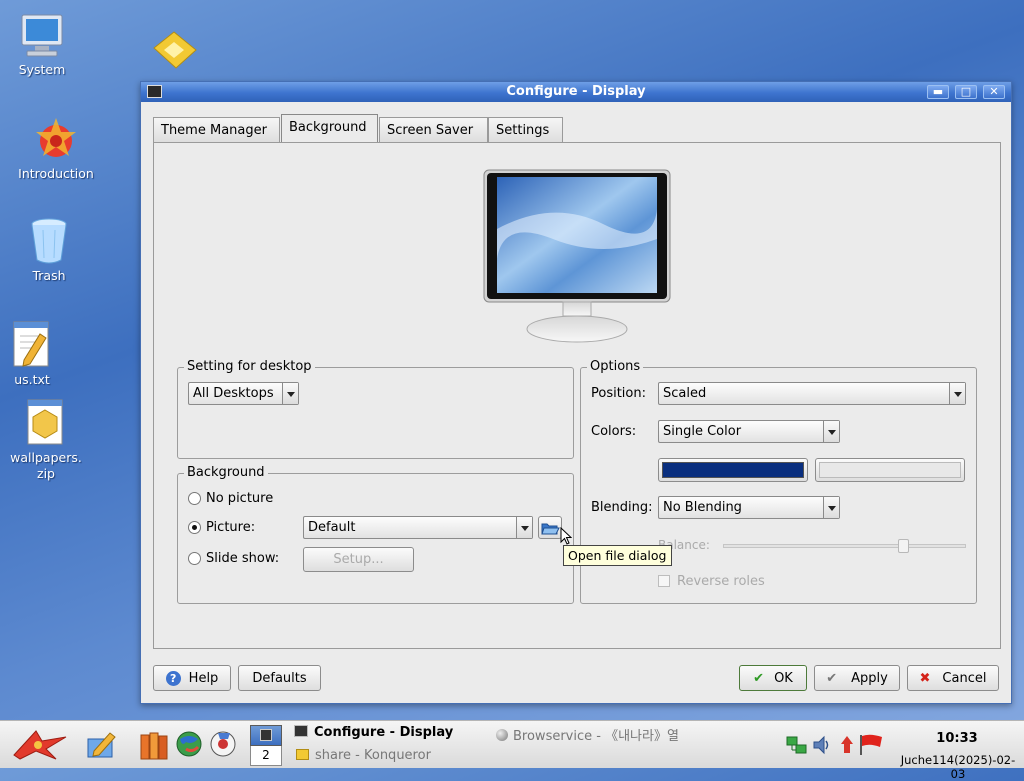  What do you see at coordinates (216, 129) in the screenshot?
I see `tab-theme-manager: Theme Manager` at bounding box center [216, 129].